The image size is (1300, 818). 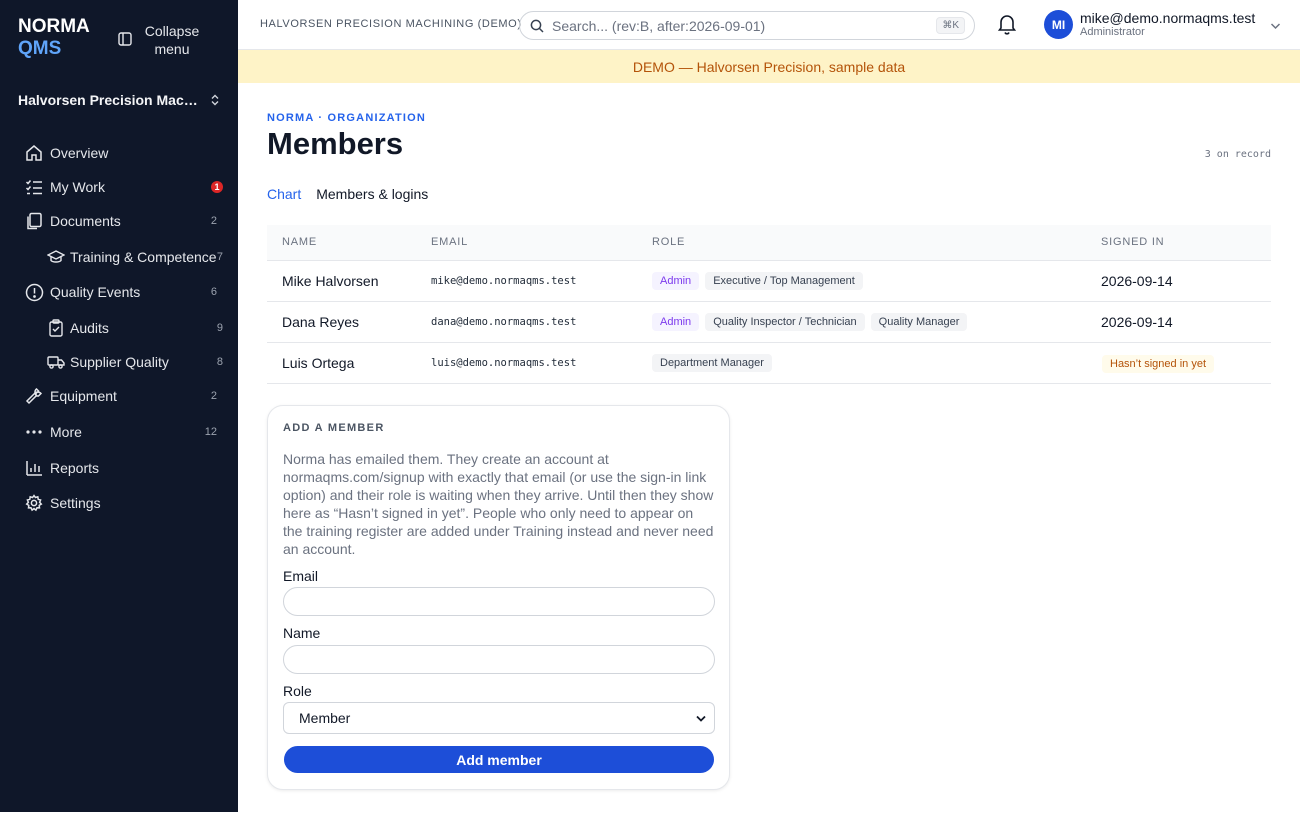 What do you see at coordinates (391, 24) in the screenshot?
I see `company-name: HALVORSEN PRECISION MACHINING (DEMO)` at bounding box center [391, 24].